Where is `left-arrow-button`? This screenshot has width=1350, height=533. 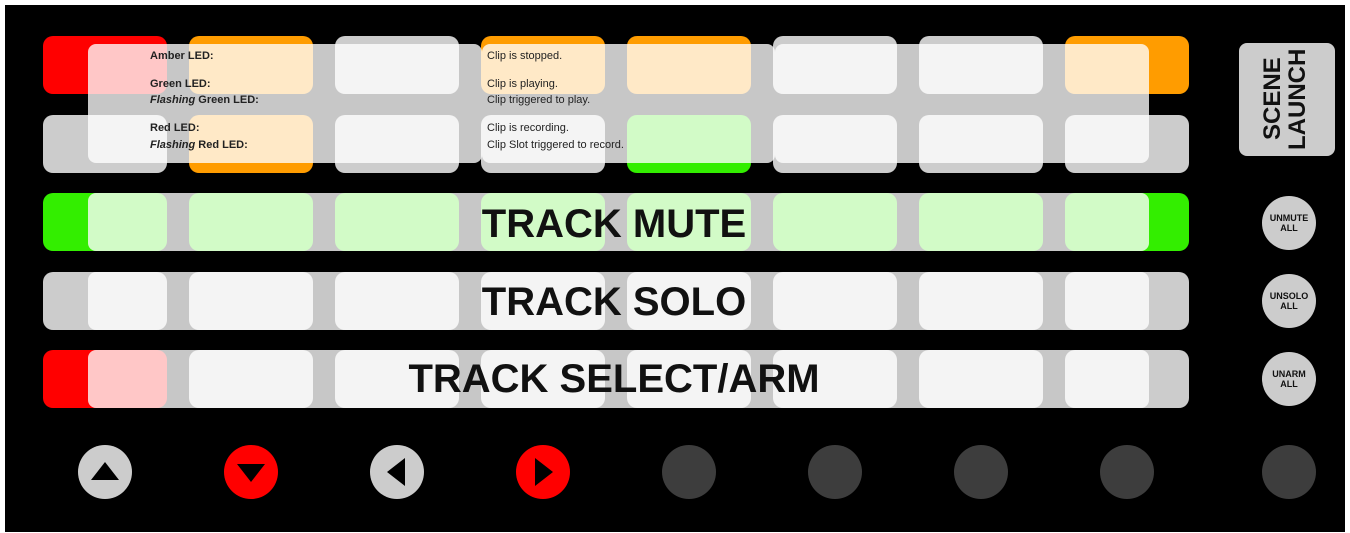
left-arrow-button is located at coordinates (397, 472).